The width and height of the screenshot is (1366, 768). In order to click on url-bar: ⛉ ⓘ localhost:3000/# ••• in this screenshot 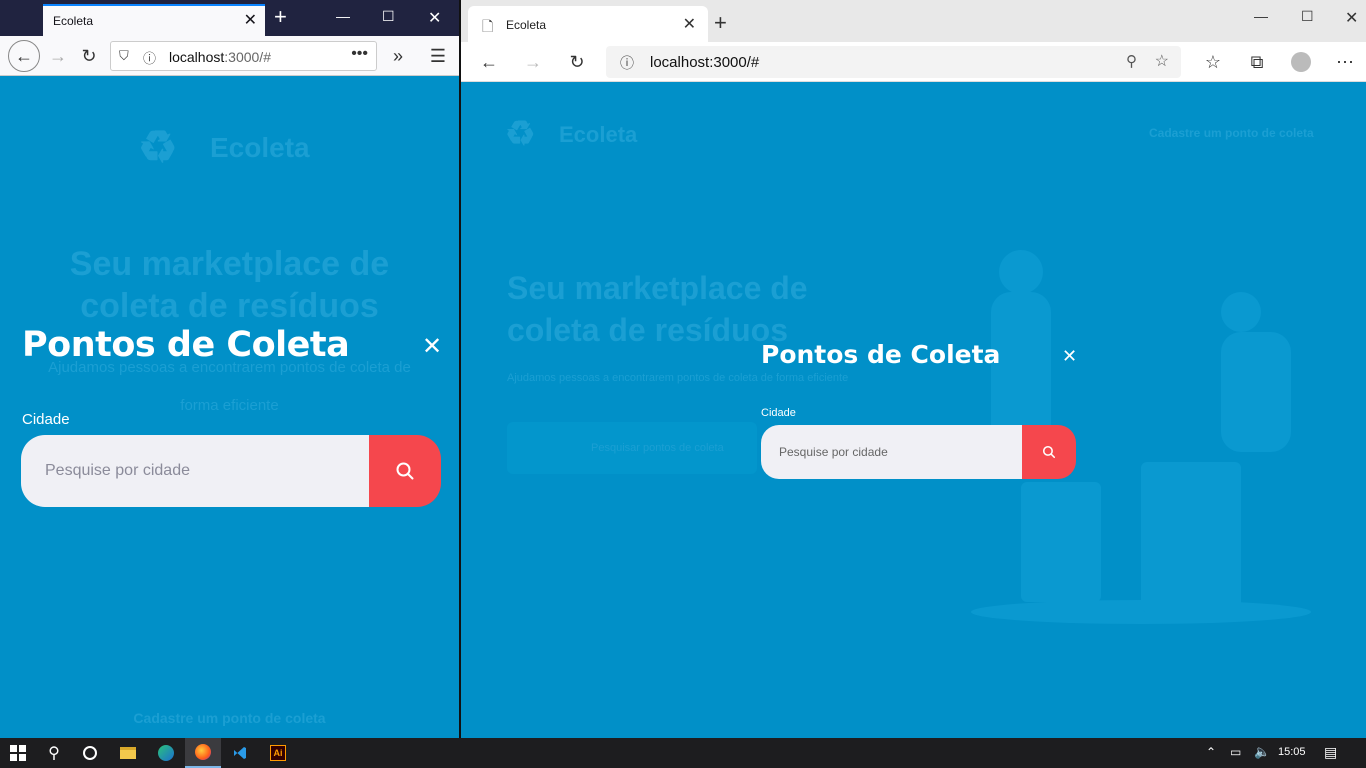, I will do `click(243, 56)`.